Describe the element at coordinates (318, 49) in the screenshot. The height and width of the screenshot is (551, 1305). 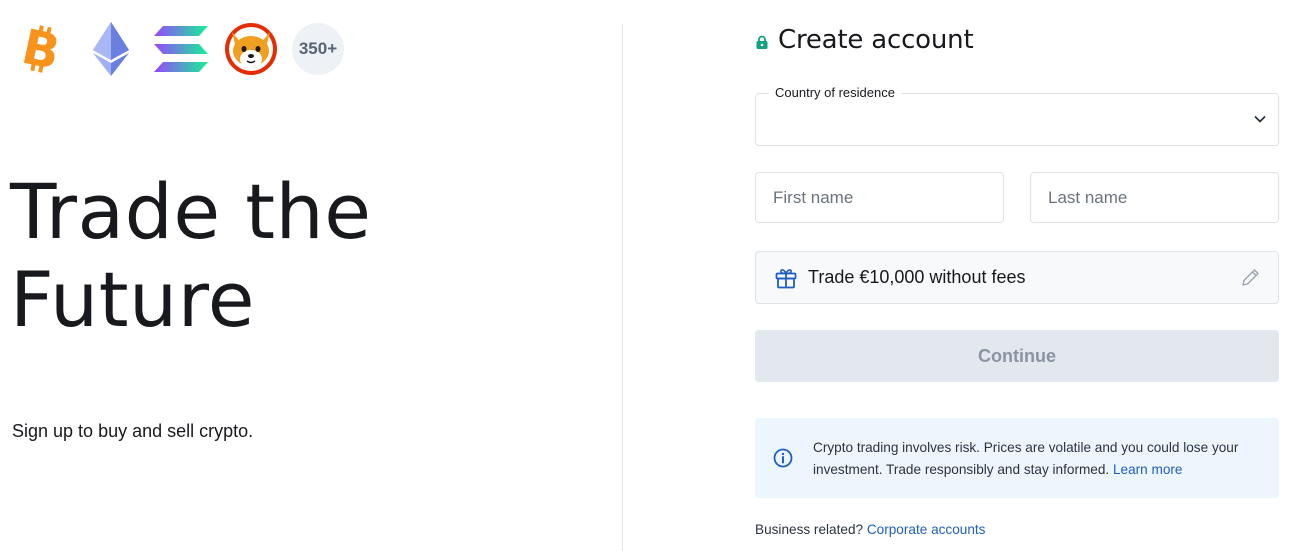
I see `more-coins-badge: 350+` at that location.